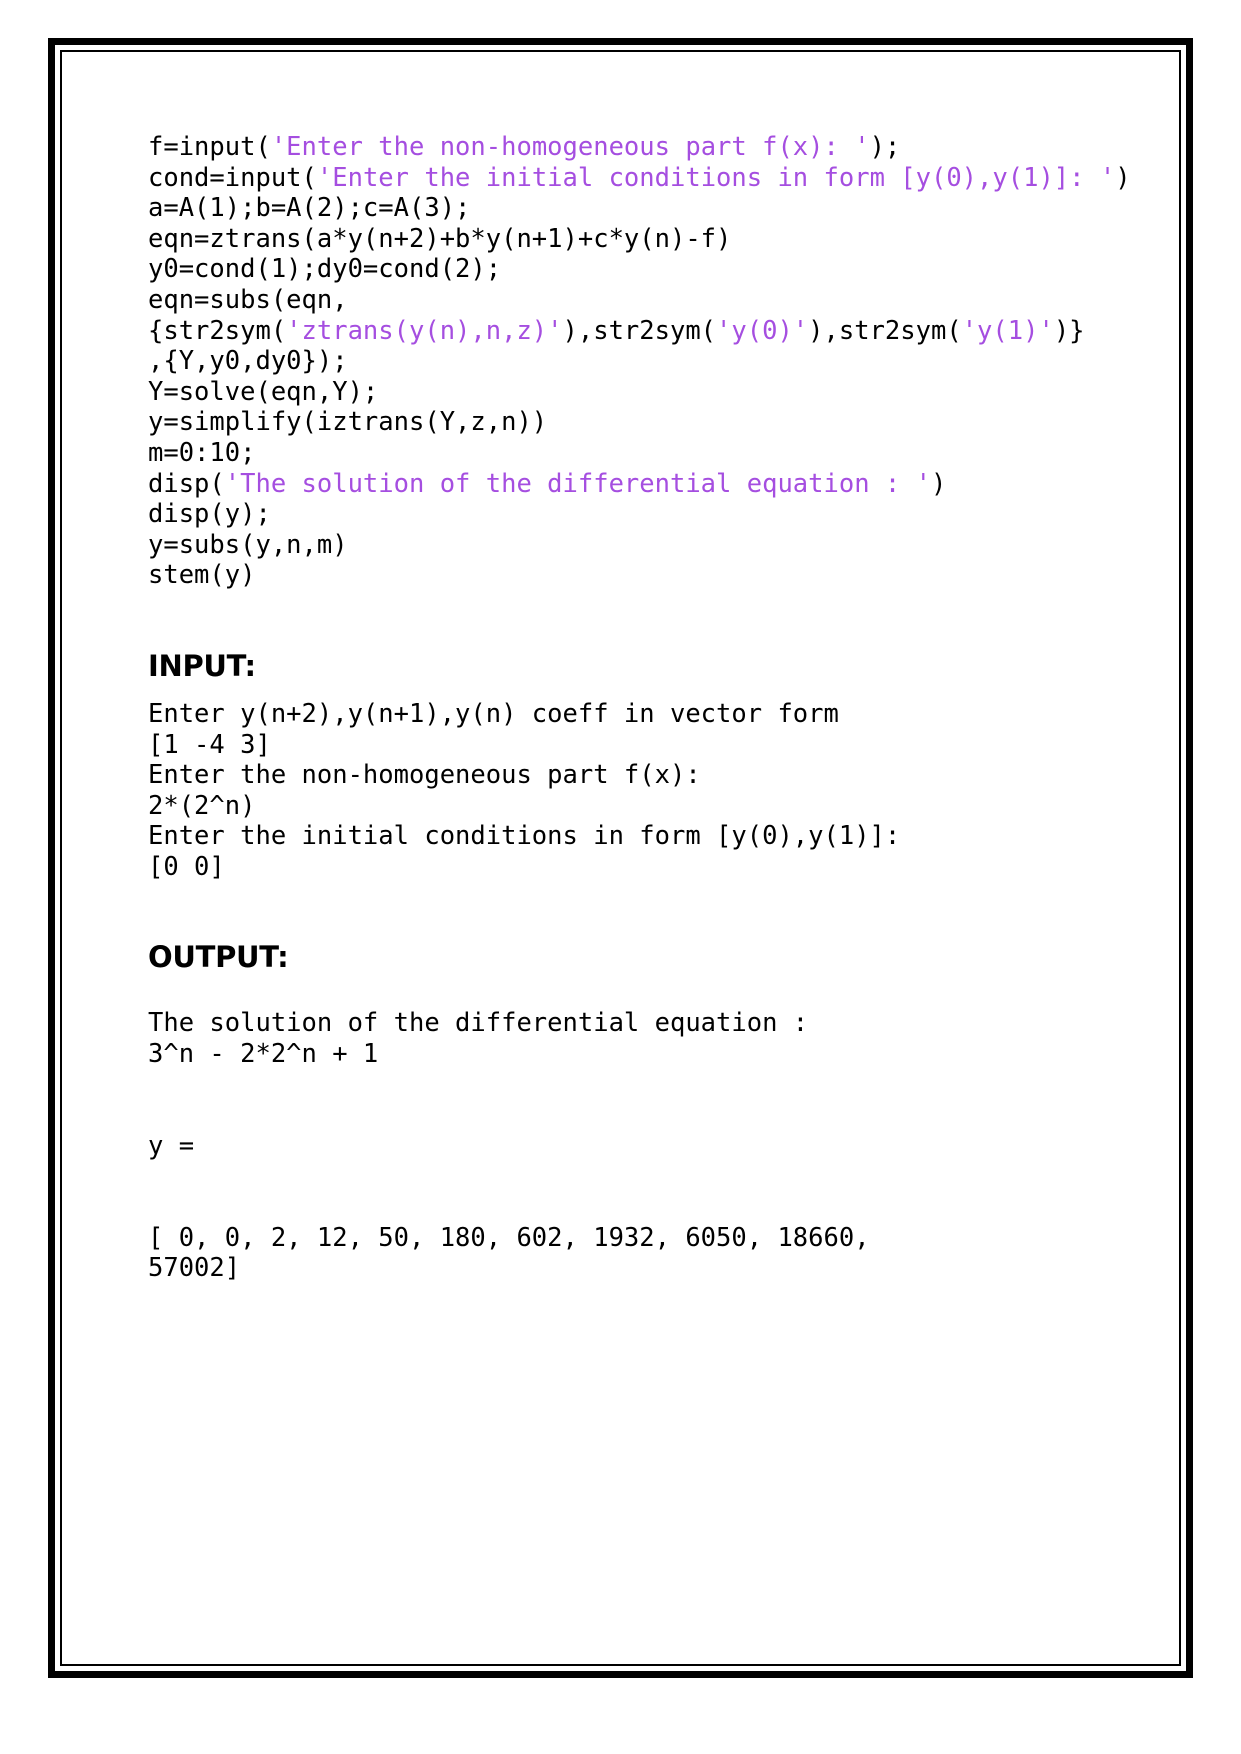  Describe the element at coordinates (209, 147) in the screenshot. I see `code-token: f=input(` at that location.